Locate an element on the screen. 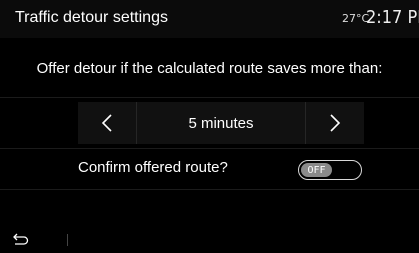  chevron-left-icon is located at coordinates (106, 123).